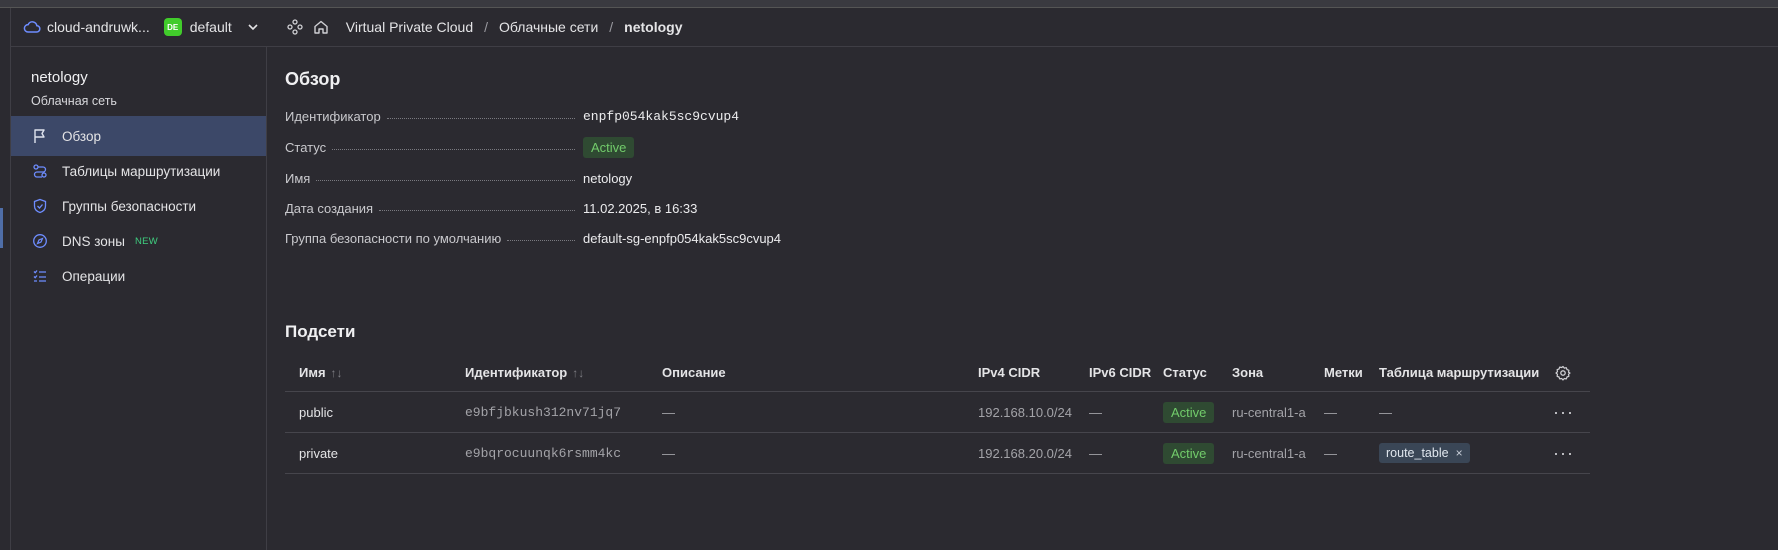 The width and height of the screenshot is (1778, 550). Describe the element at coordinates (608, 178) in the screenshot. I see `network-name-value: netology` at that location.